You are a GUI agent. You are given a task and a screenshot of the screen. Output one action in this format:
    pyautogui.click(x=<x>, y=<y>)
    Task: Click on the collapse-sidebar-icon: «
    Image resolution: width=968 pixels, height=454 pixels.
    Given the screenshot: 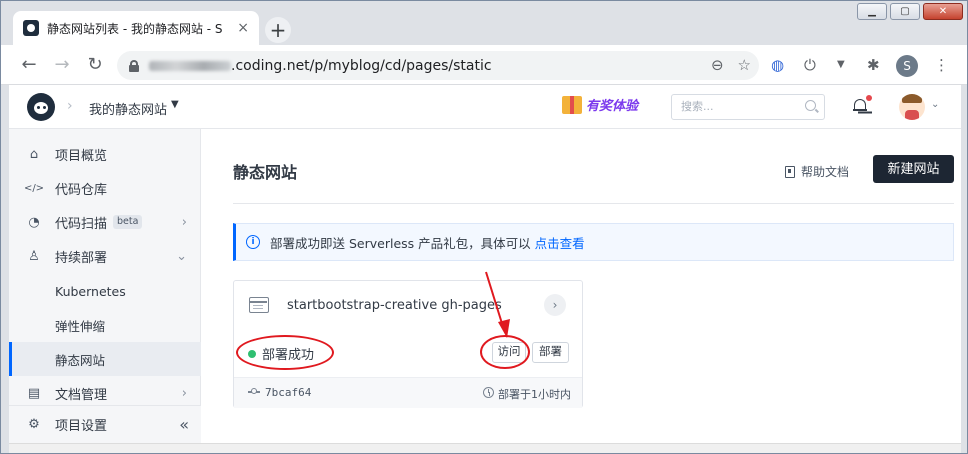 What is the action you would take?
    pyautogui.click(x=184, y=424)
    